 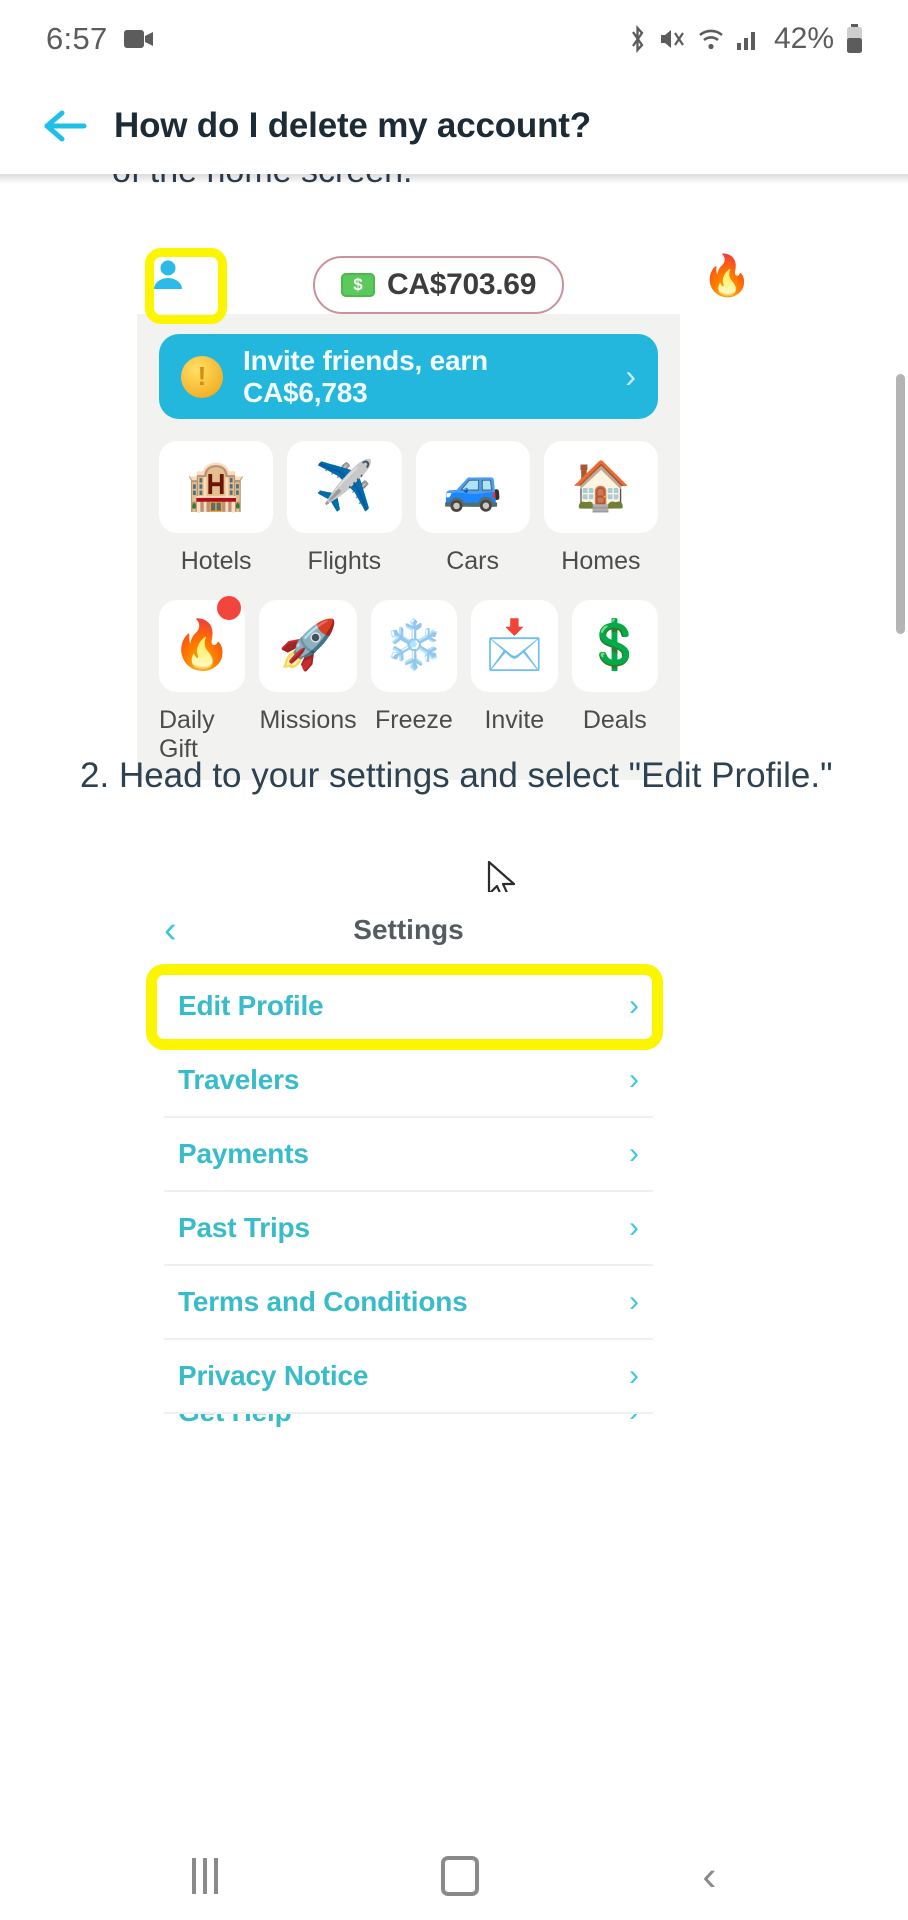 What do you see at coordinates (352, 125) in the screenshot?
I see `page-title: How do I delete my account?` at bounding box center [352, 125].